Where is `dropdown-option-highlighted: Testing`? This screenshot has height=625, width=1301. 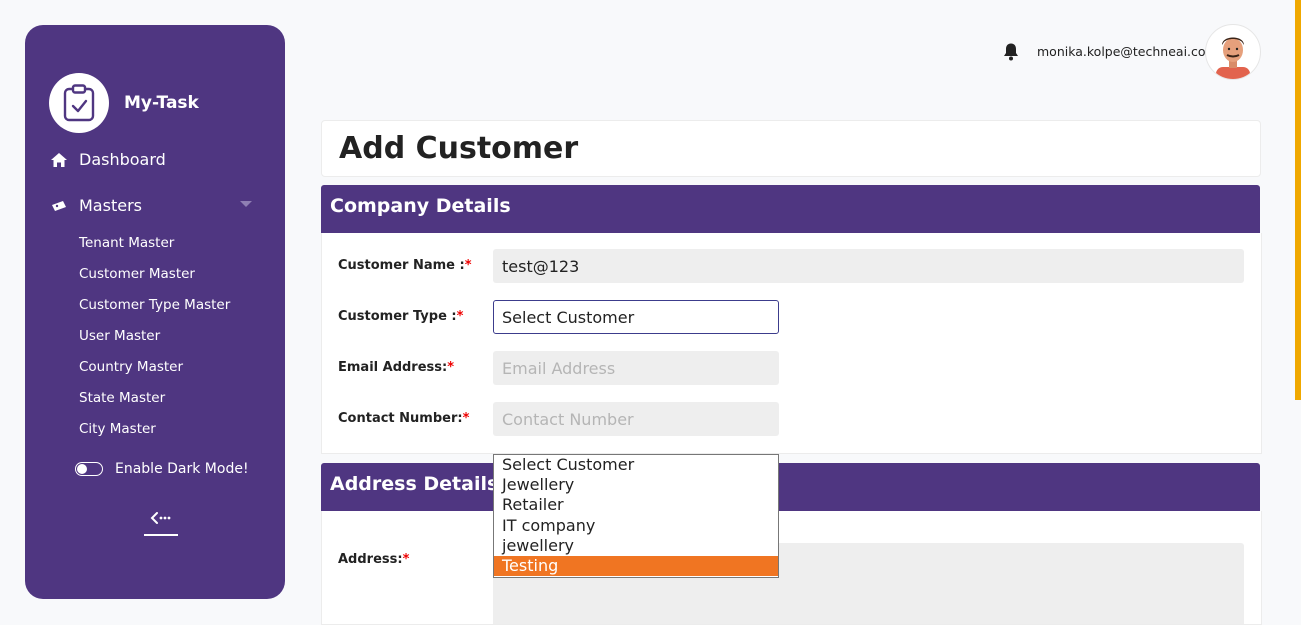 dropdown-option-highlighted: Testing is located at coordinates (636, 566).